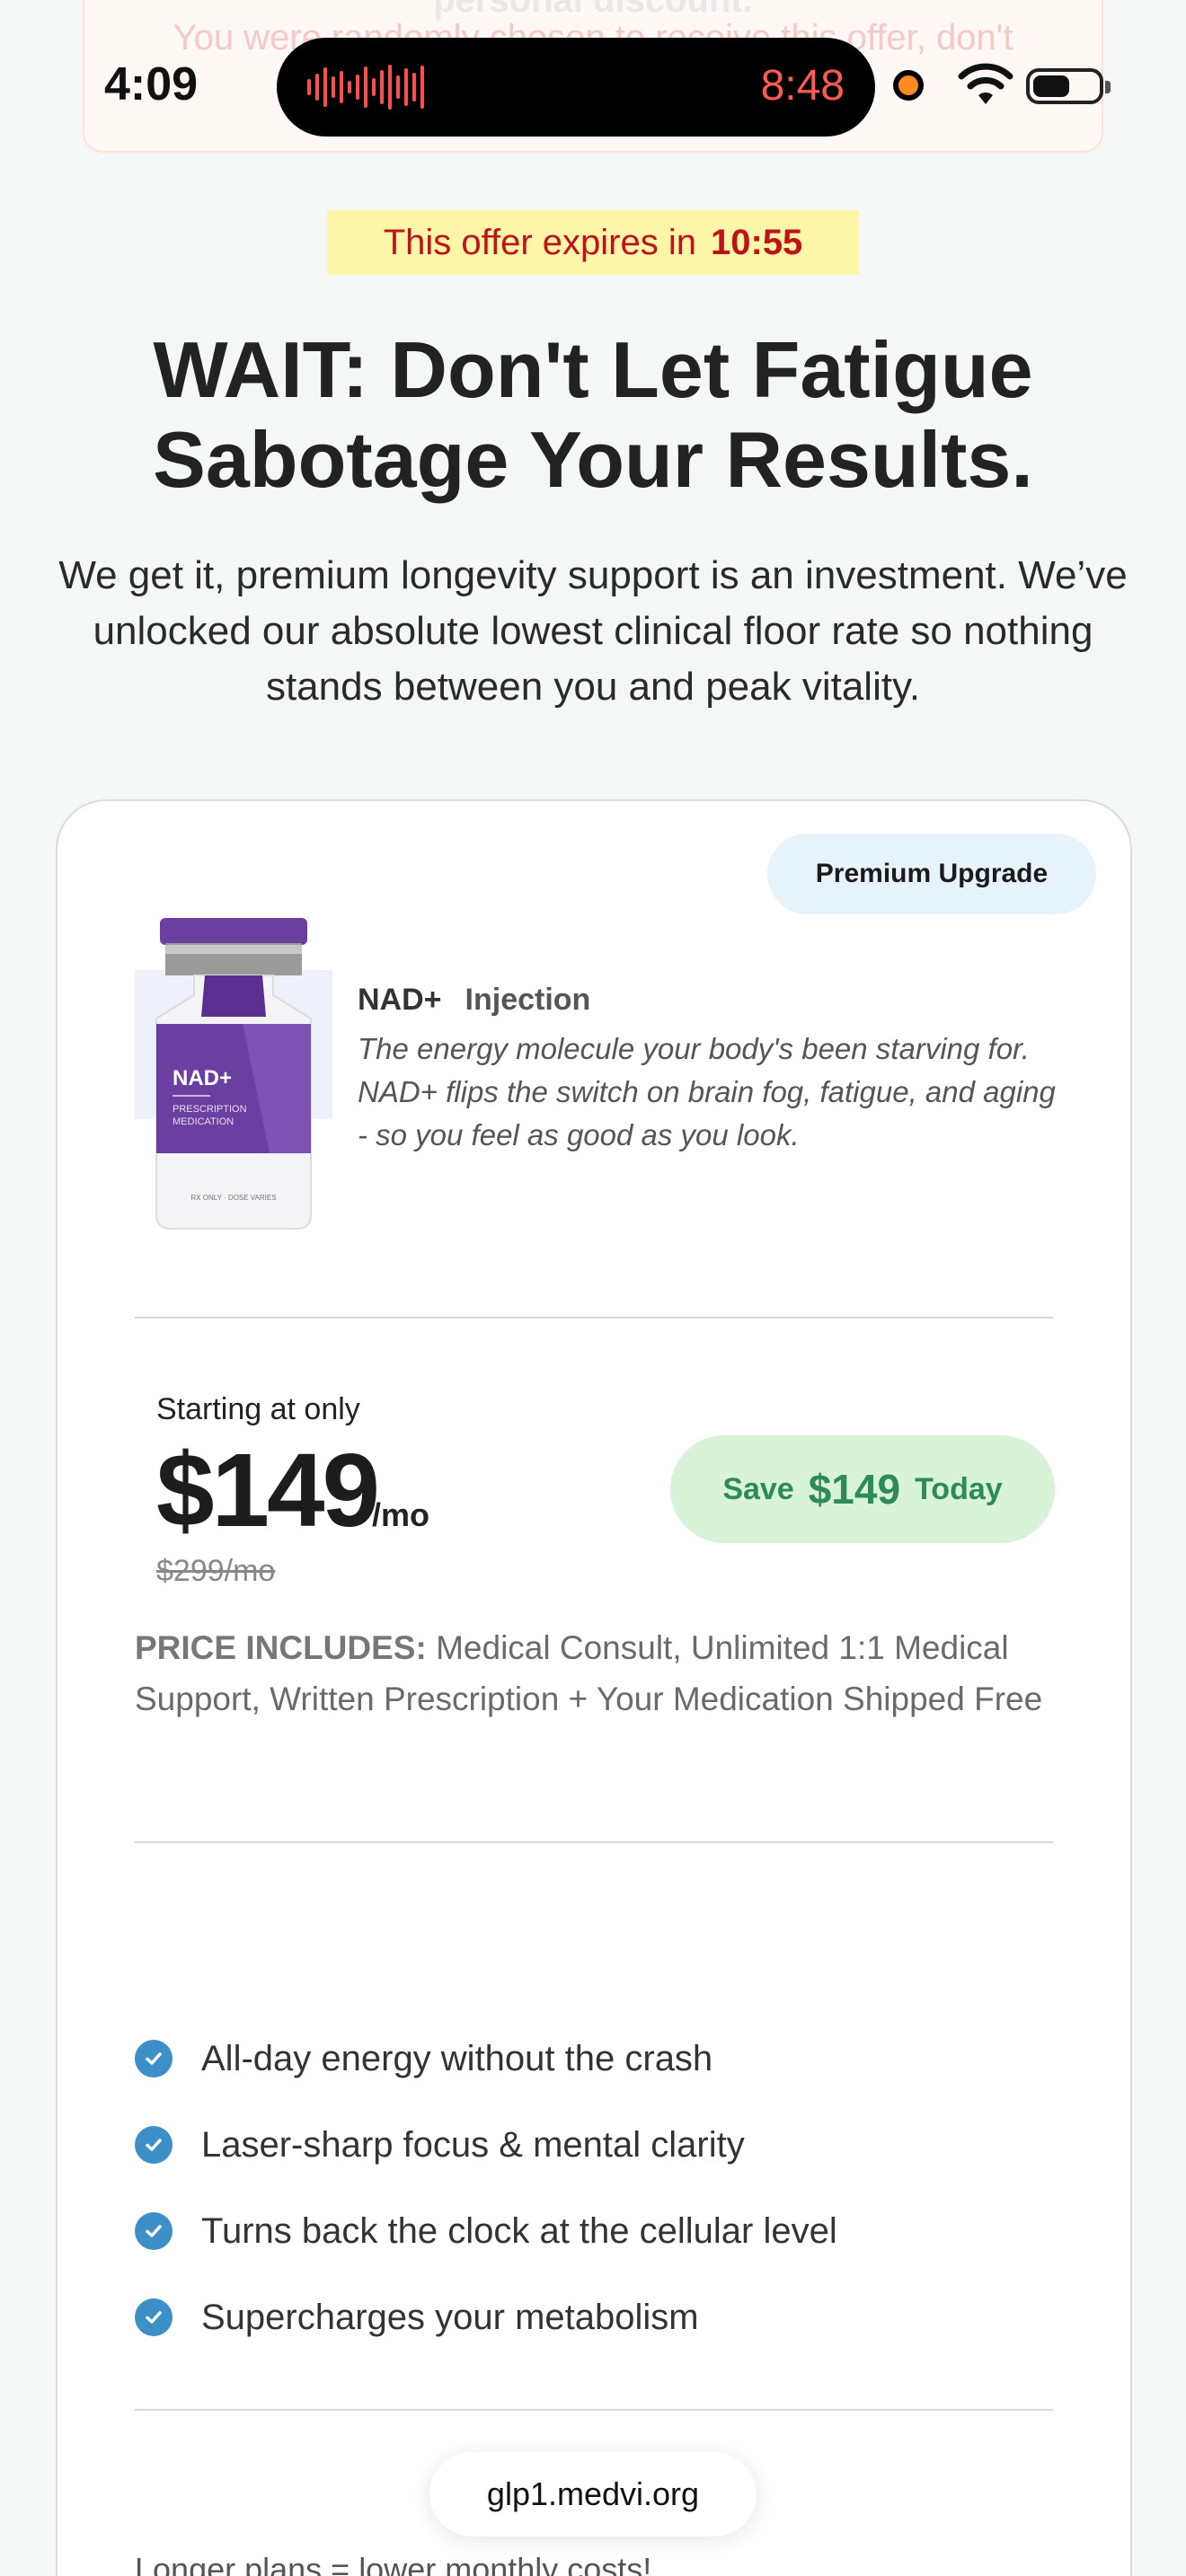 Image resolution: width=1186 pixels, height=2576 pixels. I want to click on save-suffix: Today, so click(959, 1488).